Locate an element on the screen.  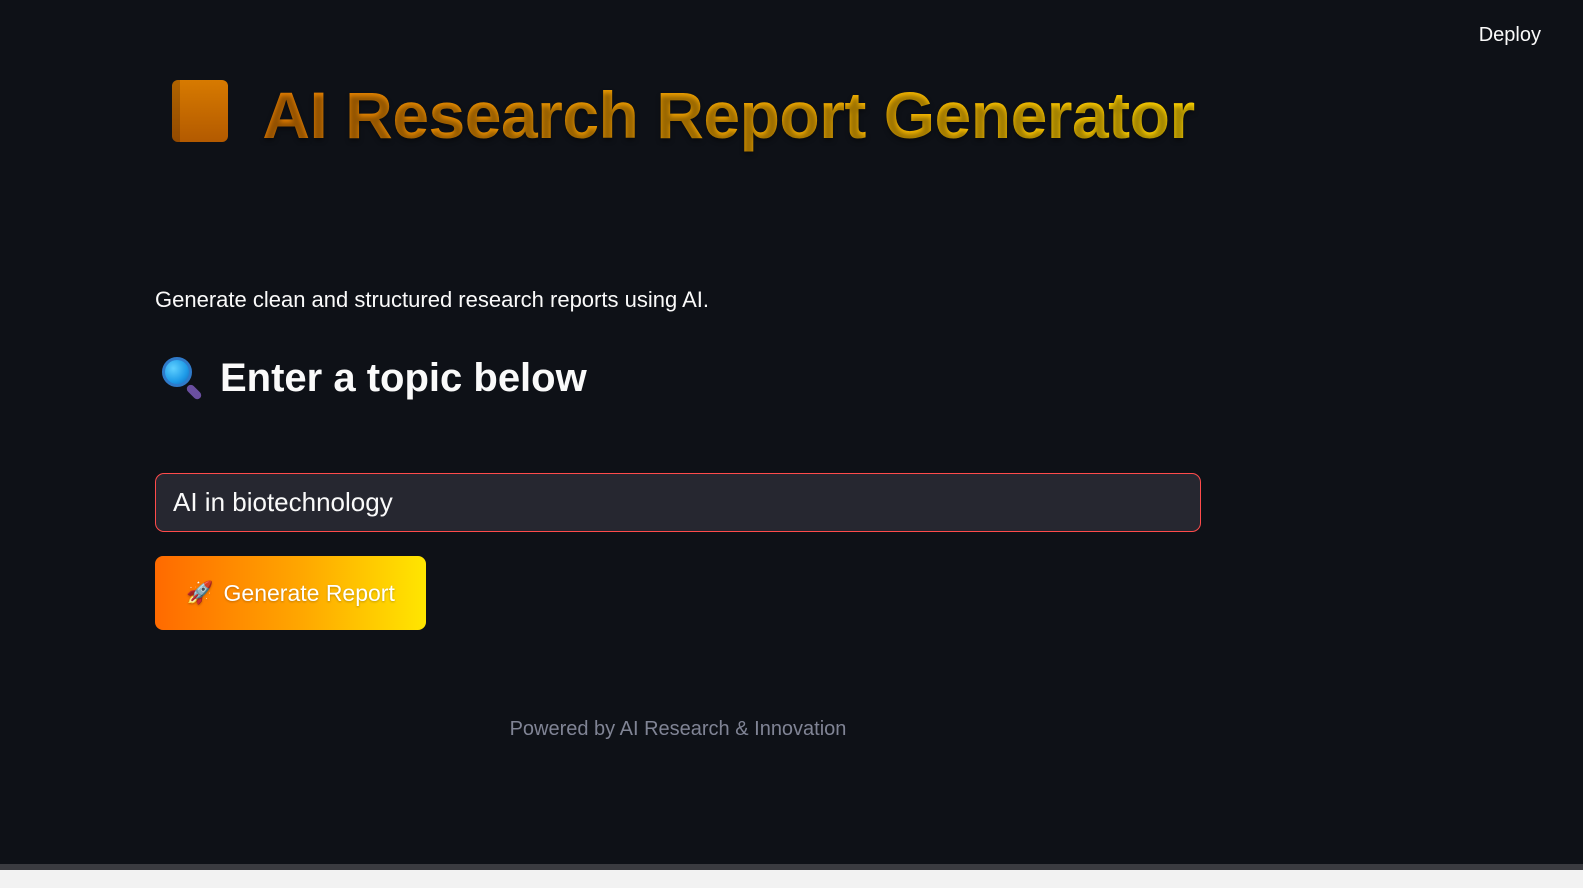
section-heading: Enter a topic below is located at coordinates (373, 378).